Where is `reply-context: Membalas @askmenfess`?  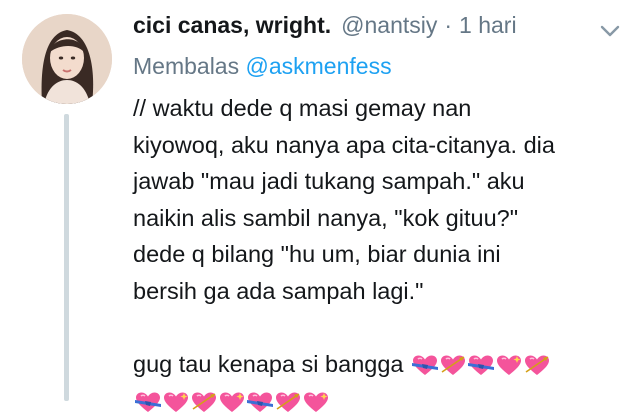
reply-context: Membalas @askmenfess is located at coordinates (262, 66).